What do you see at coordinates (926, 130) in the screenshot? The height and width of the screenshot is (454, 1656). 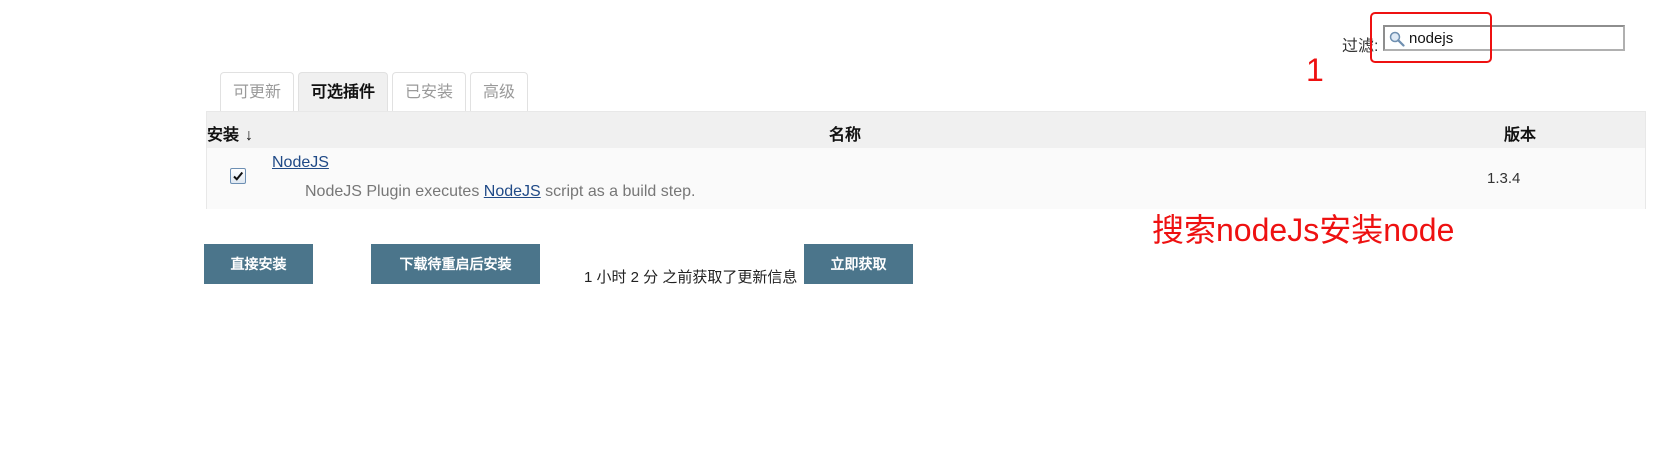 I see `table-header: 安装 ↓ 名称 版本` at bounding box center [926, 130].